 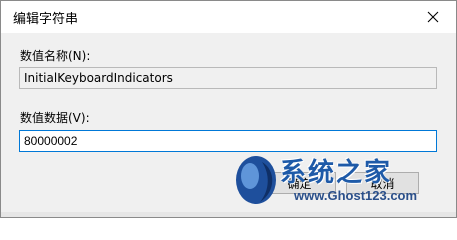 What do you see at coordinates (46, 19) in the screenshot?
I see `dialog-title: 编辑字符串` at bounding box center [46, 19].